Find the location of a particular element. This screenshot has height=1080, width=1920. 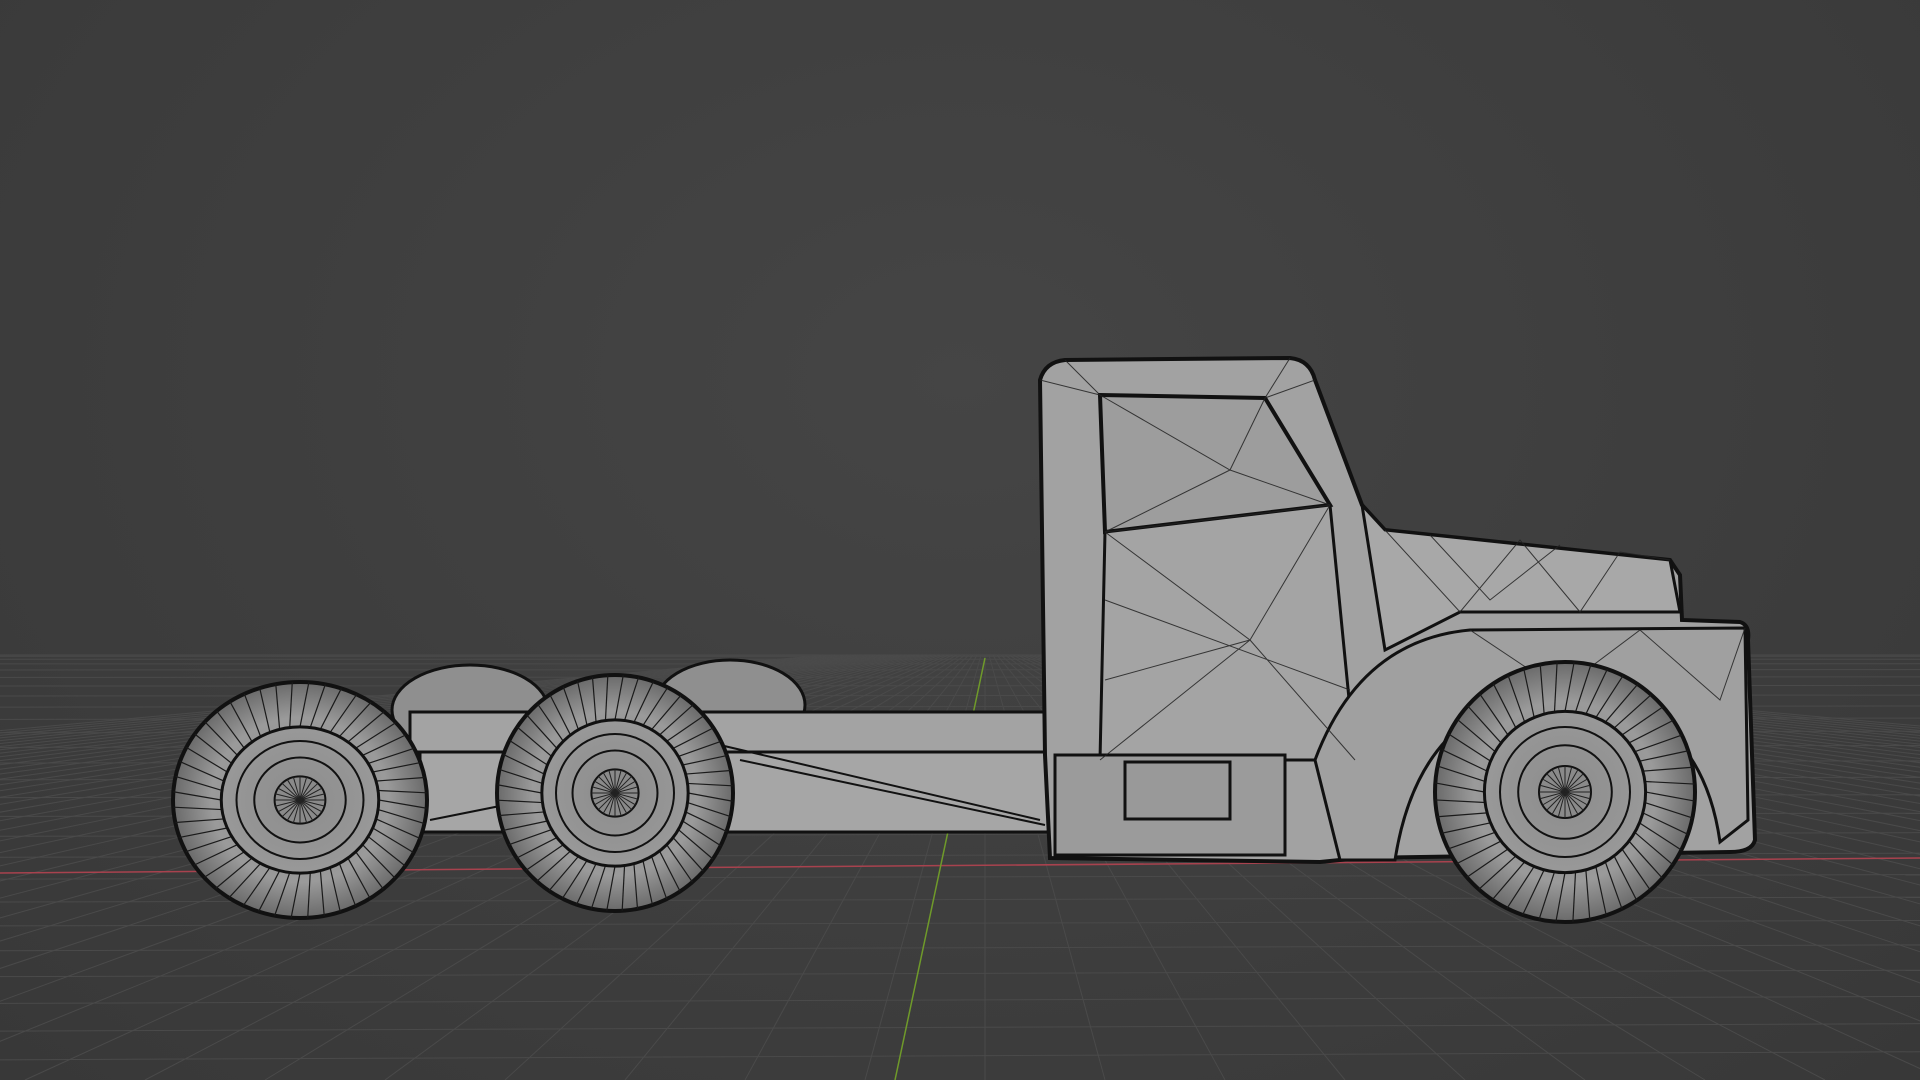

cab-step-inner is located at coordinates (1177, 790).